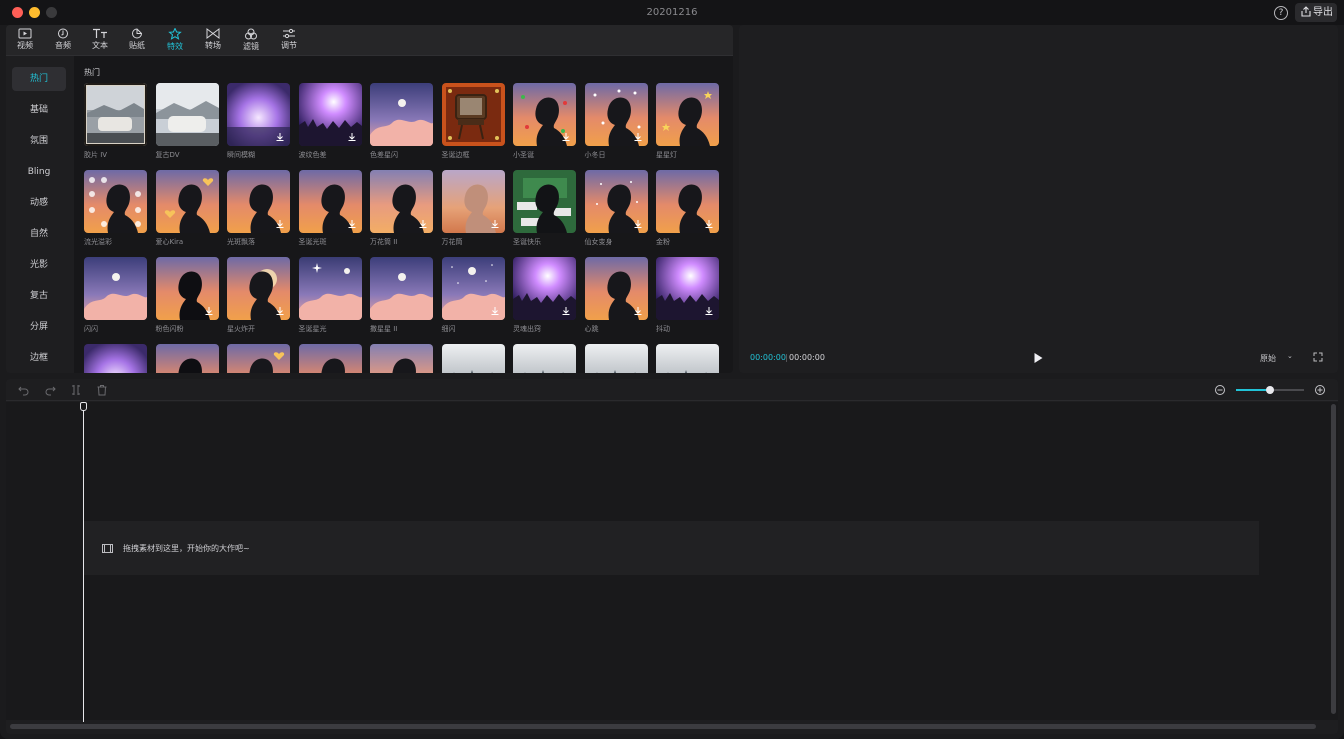 This screenshot has width=1344, height=739. What do you see at coordinates (39, 110) in the screenshot?
I see `category-basic: 基础` at bounding box center [39, 110].